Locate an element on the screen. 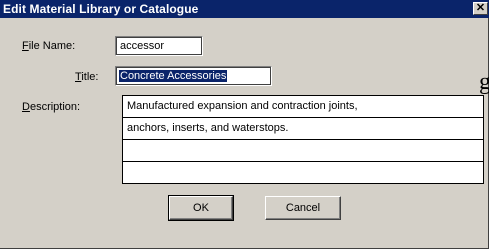 The height and width of the screenshot is (249, 489). description-line-2: anchors, inserts, and waterstops. is located at coordinates (303, 129).